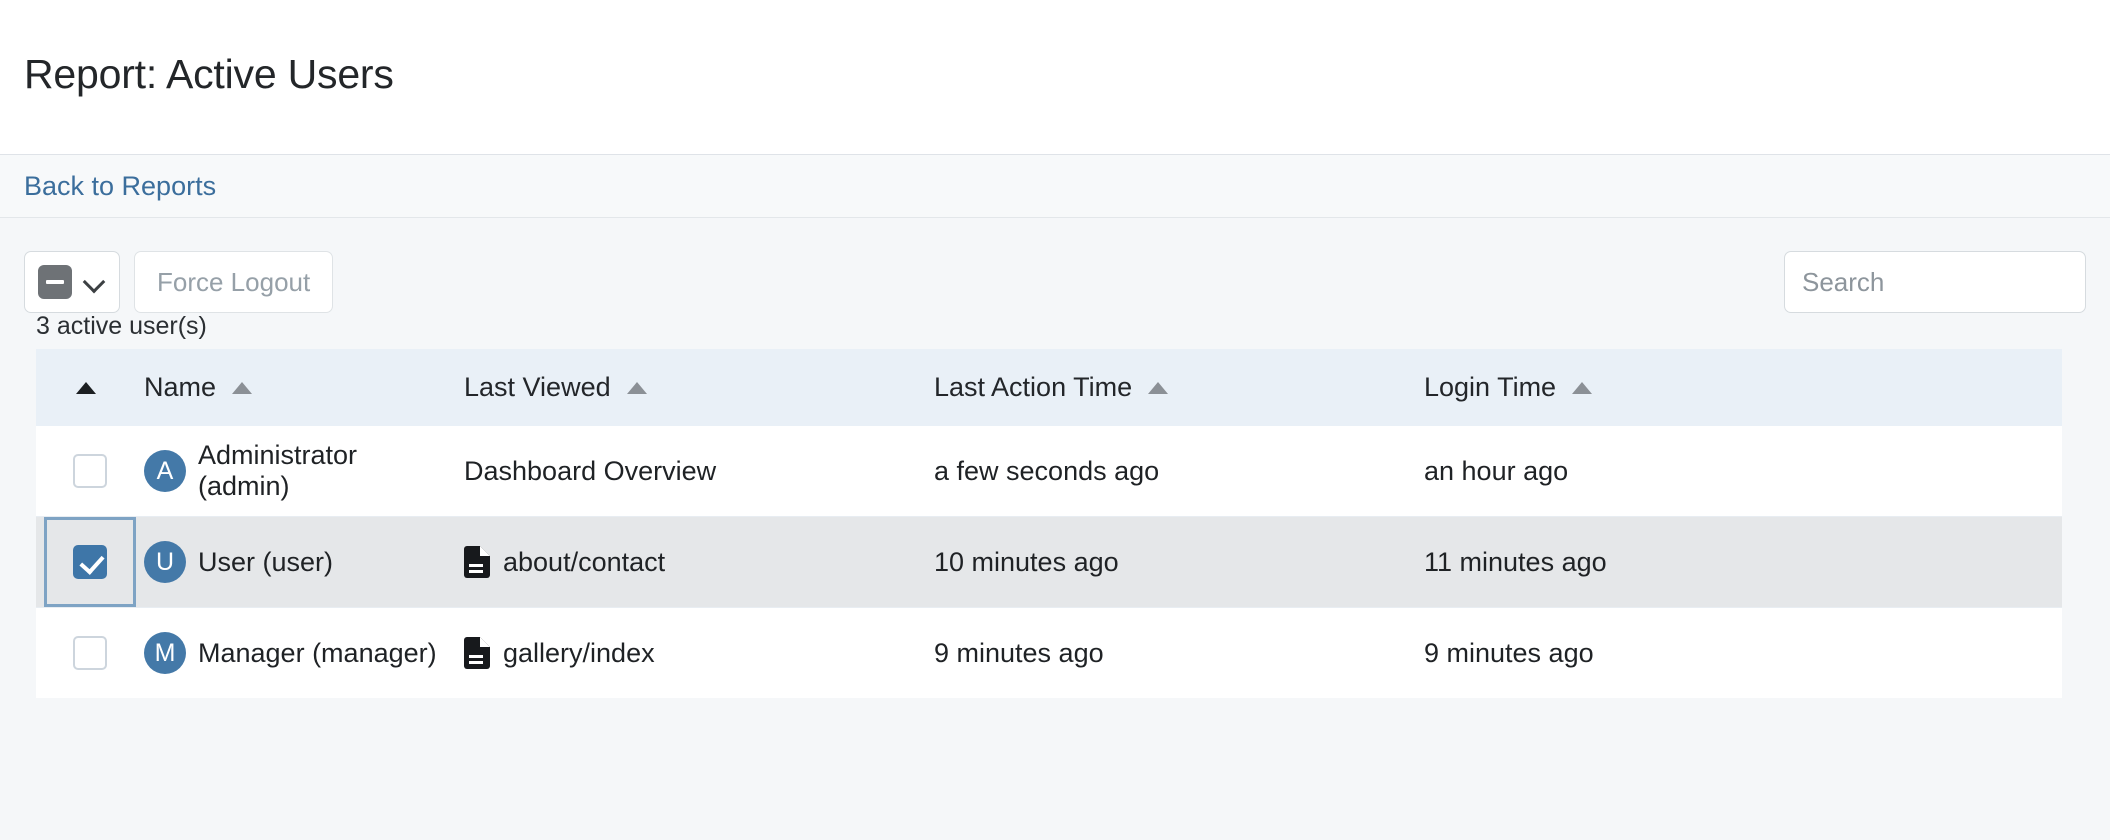 This screenshot has width=2110, height=840. I want to click on breadcrumb-bar: Back to Reports, so click(1055, 186).